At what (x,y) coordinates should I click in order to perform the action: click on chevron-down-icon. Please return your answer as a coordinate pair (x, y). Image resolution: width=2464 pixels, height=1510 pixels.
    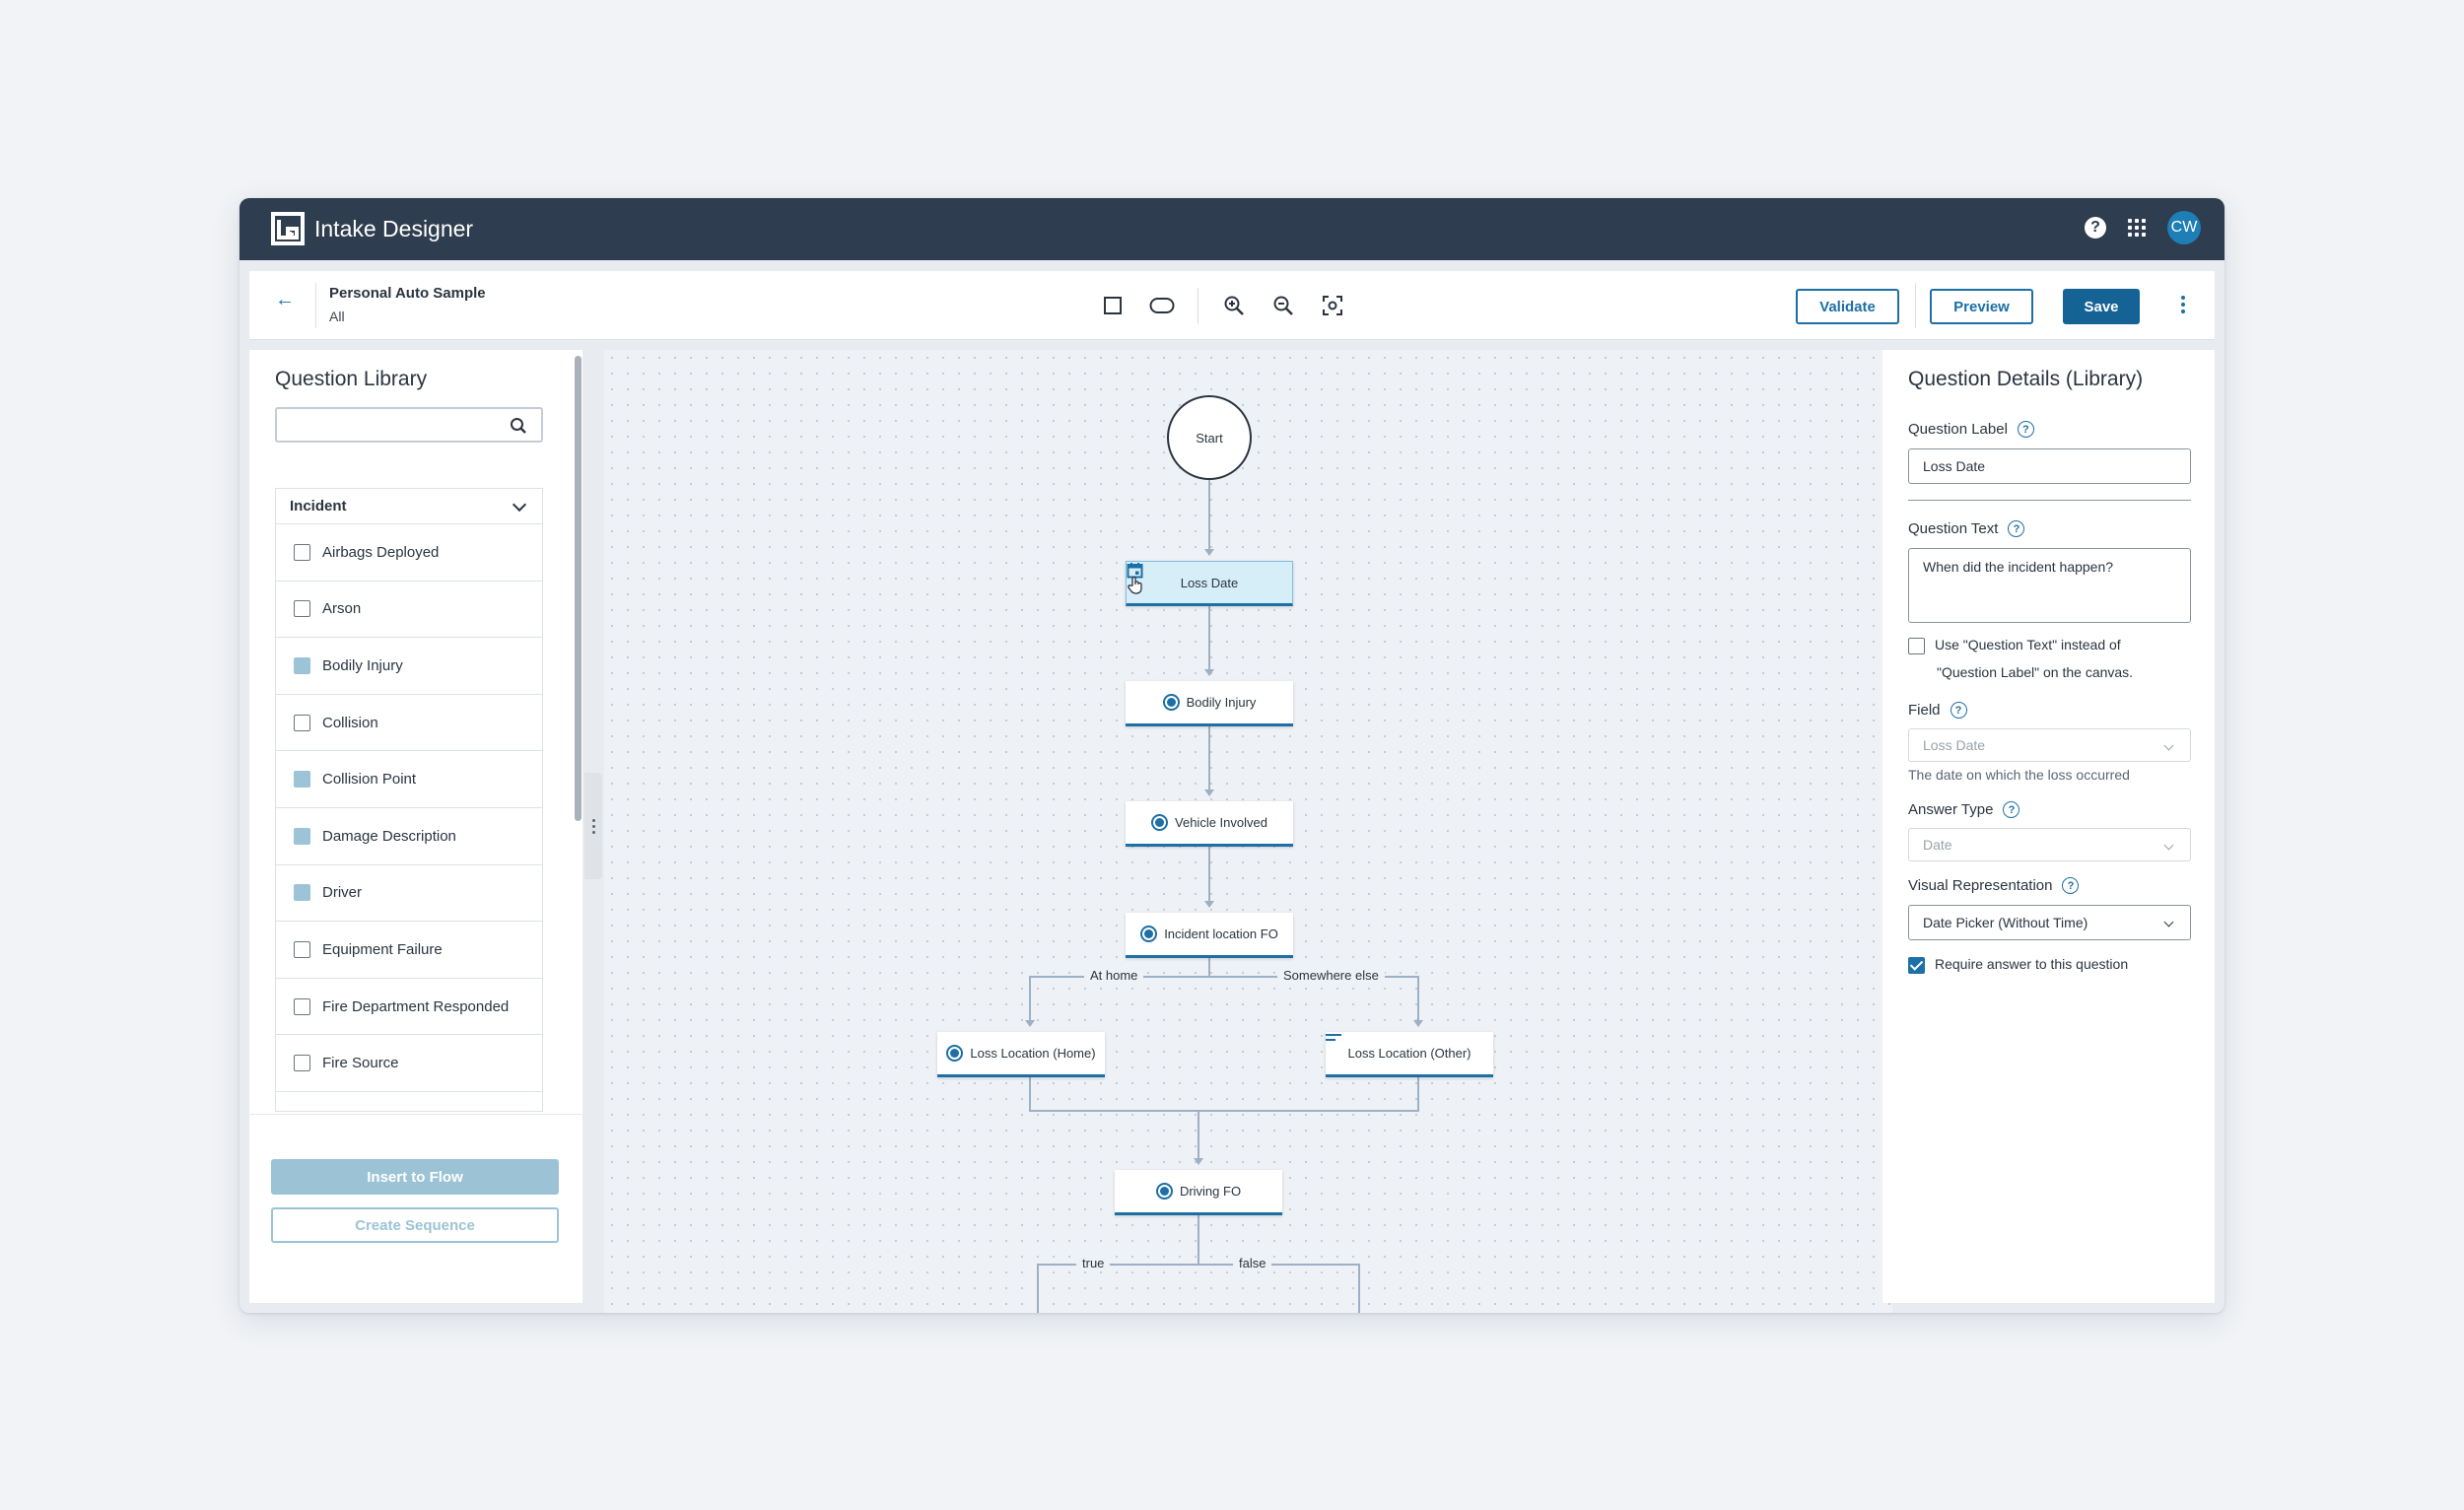
    Looking at the image, I should click on (2168, 745).